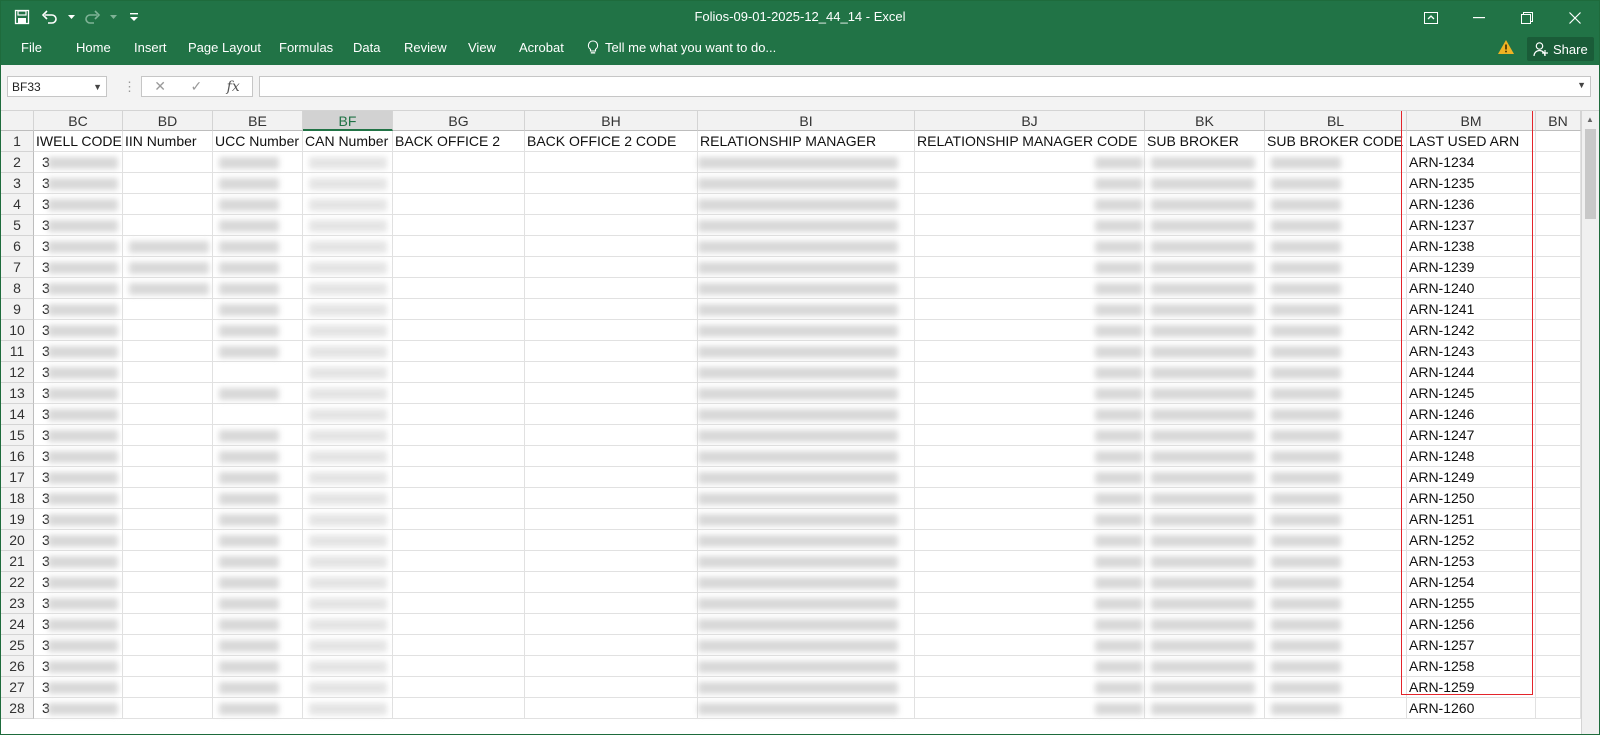  Describe the element at coordinates (160, 86) in the screenshot. I see `cancel-icon: ✕` at that location.